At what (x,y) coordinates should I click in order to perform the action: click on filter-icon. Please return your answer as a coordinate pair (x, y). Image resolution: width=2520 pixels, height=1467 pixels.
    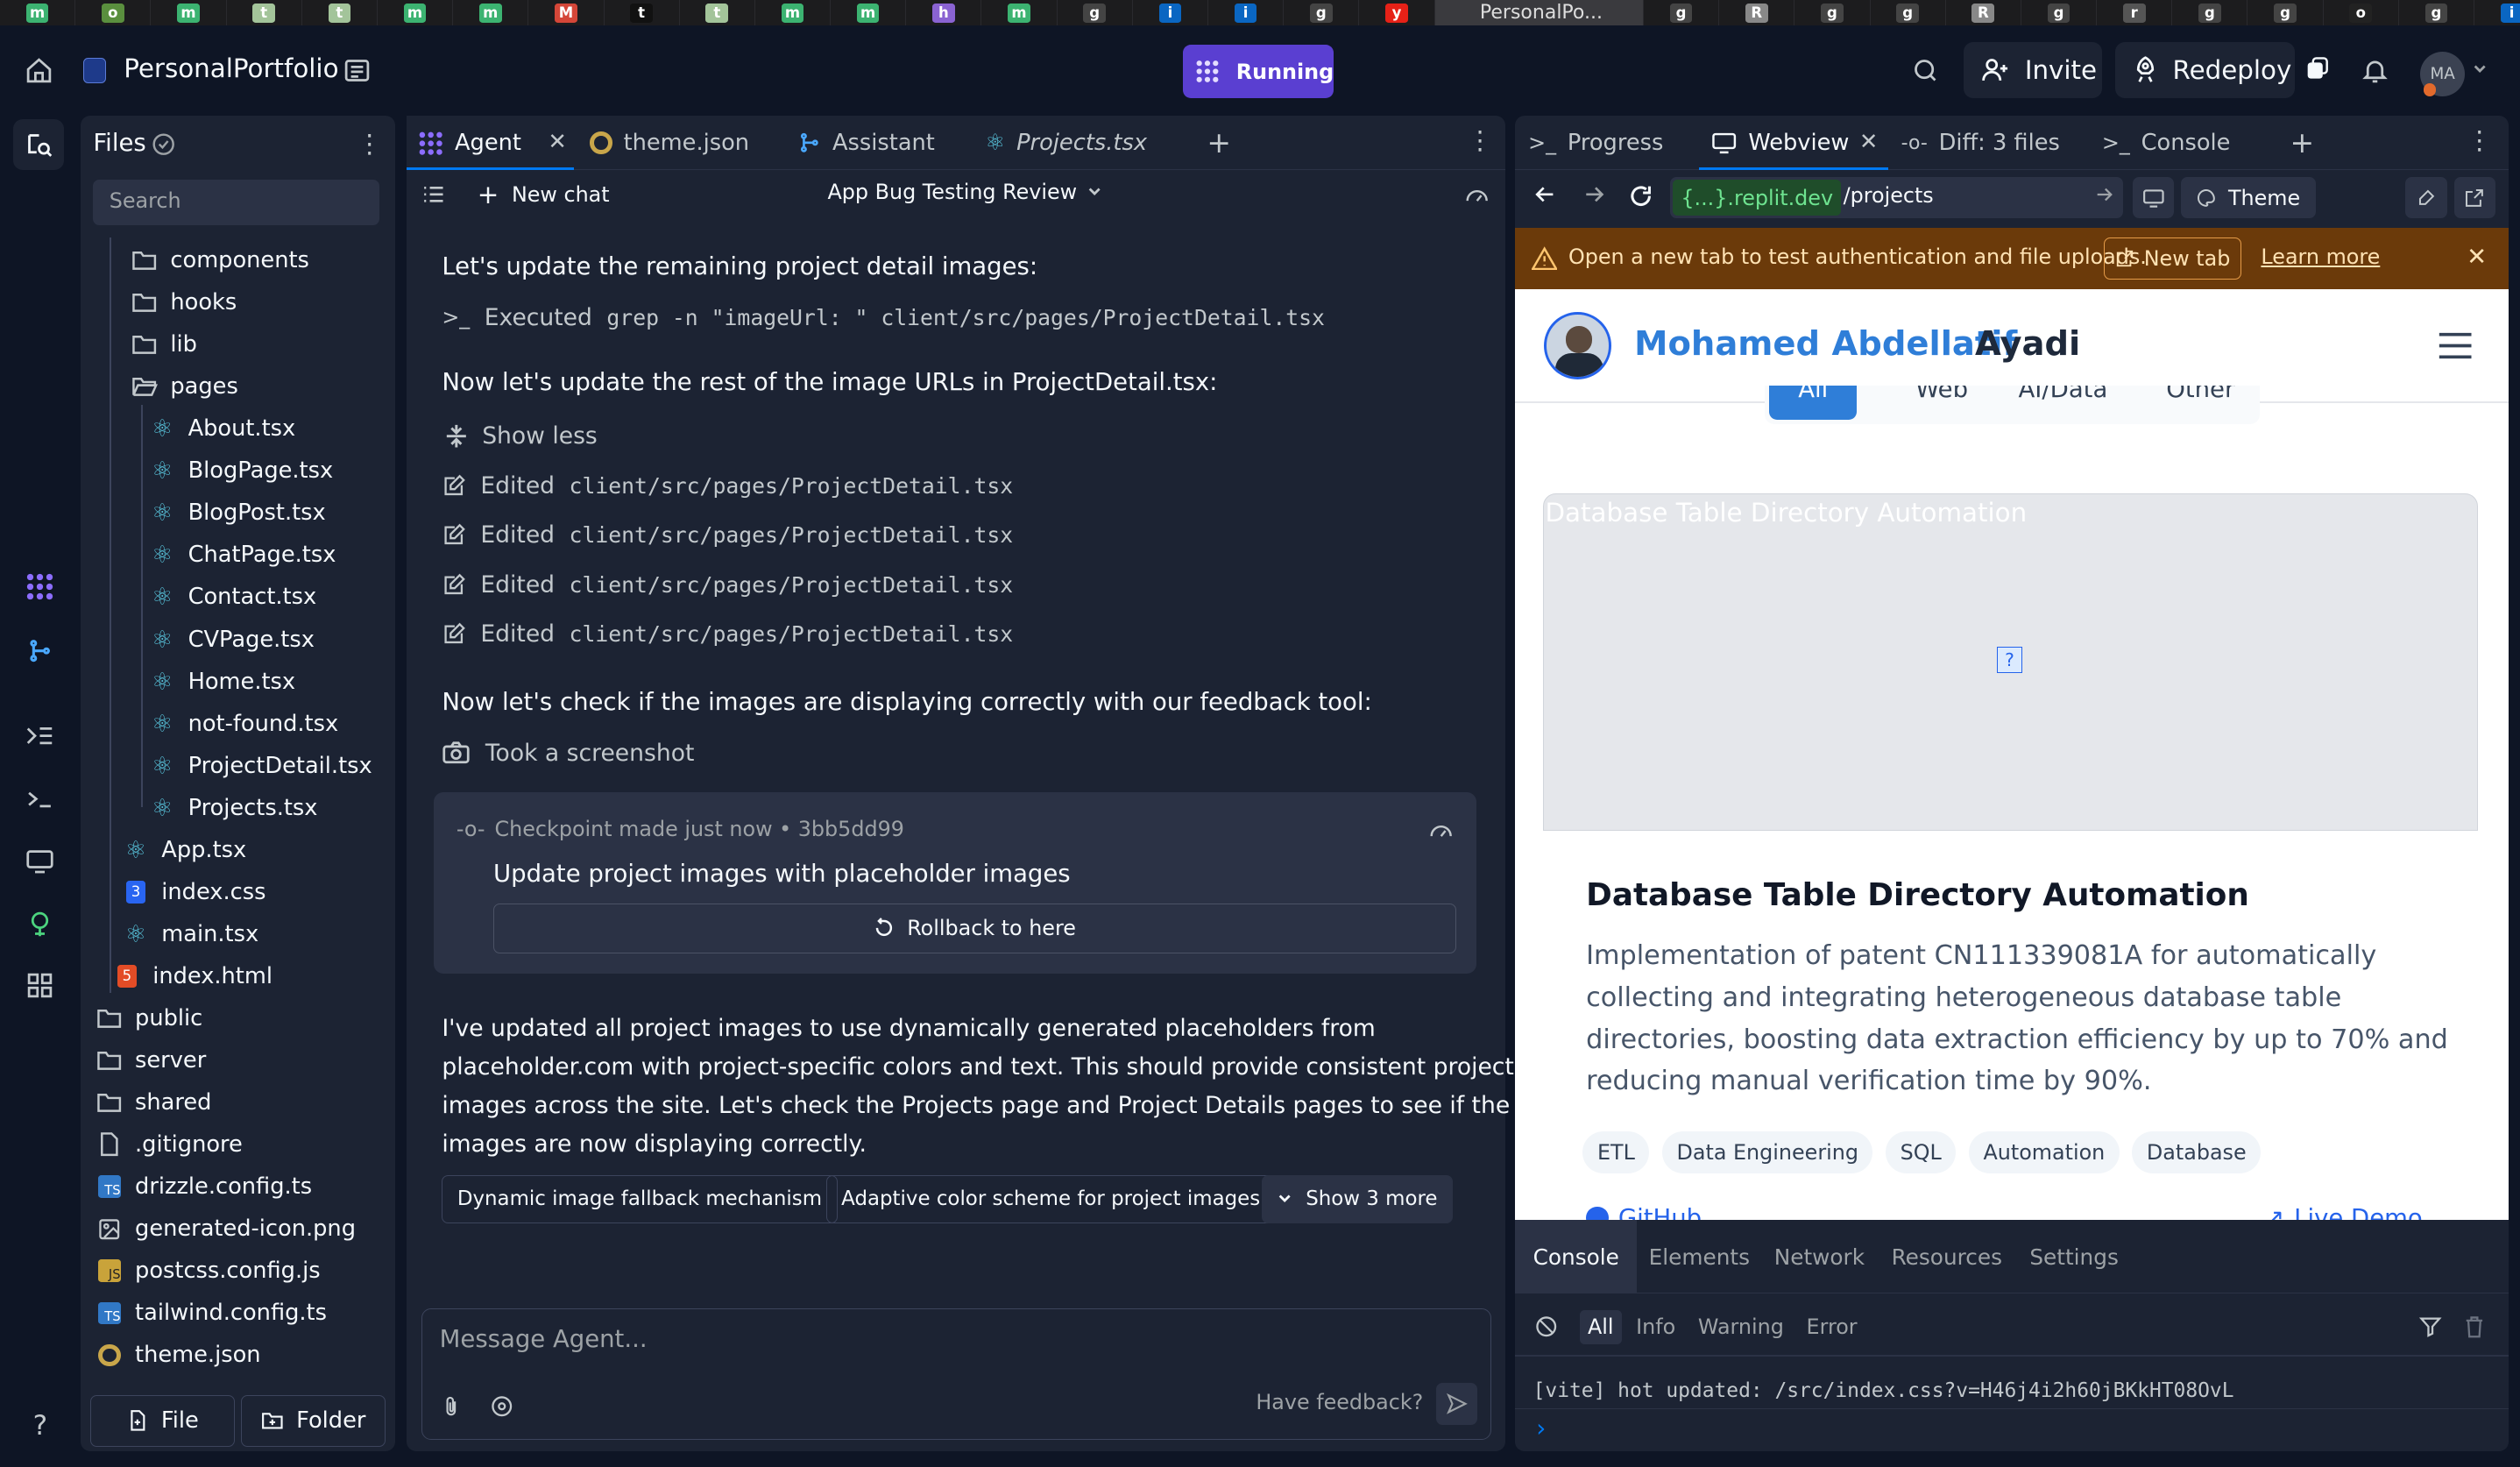
    Looking at the image, I should click on (2430, 1327).